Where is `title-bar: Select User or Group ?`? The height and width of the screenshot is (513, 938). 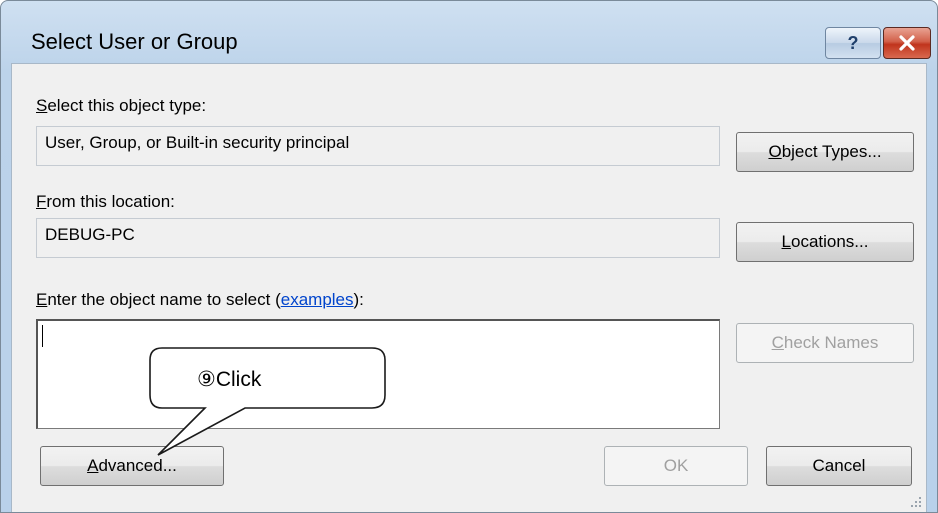
title-bar: Select User or Group ? is located at coordinates (469, 32).